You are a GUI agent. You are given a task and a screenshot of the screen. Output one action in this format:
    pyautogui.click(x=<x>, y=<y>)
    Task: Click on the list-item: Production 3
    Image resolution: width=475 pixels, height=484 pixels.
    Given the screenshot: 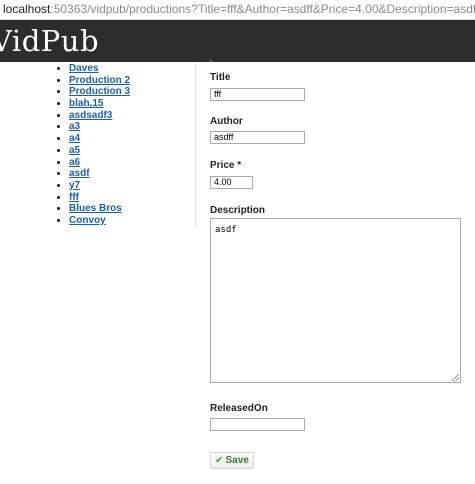 What is the action you would take?
    pyautogui.click(x=99, y=92)
    